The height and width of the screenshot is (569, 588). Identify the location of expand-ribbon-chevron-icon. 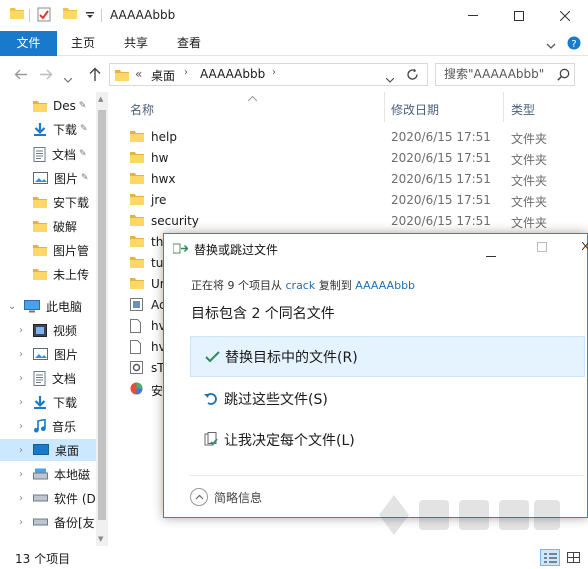
(551, 46).